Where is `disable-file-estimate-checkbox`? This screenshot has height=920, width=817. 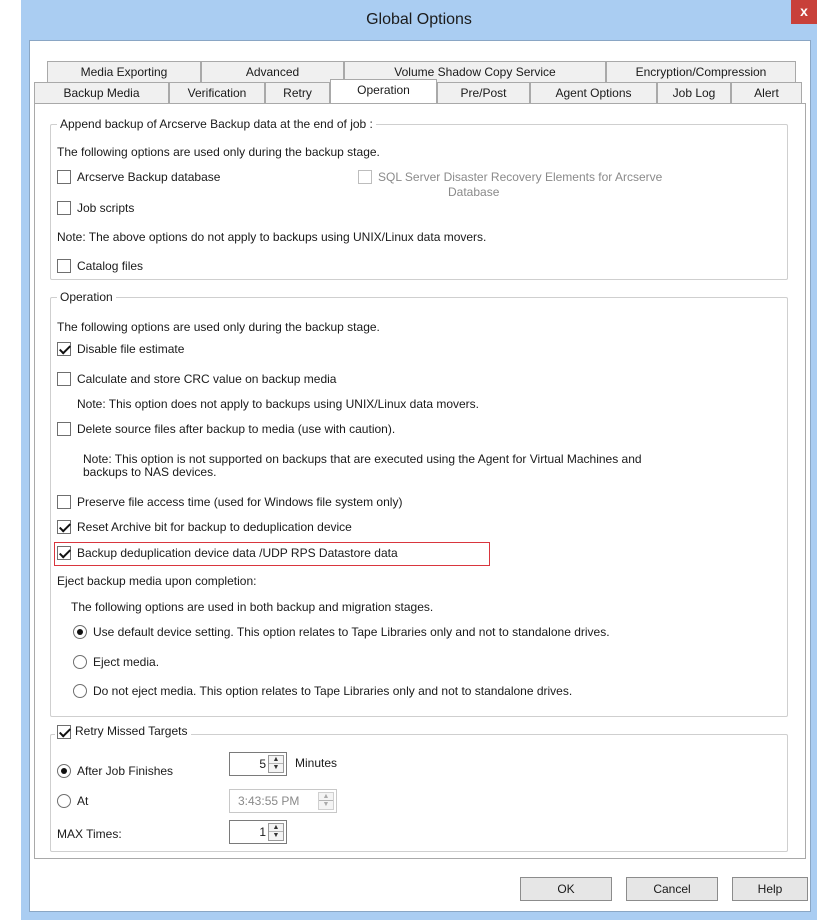
disable-file-estimate-checkbox is located at coordinates (64, 349).